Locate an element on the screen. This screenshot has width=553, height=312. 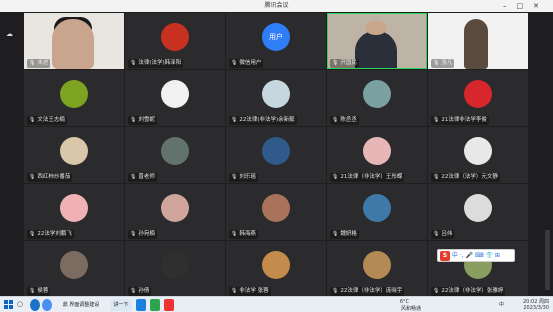
participant-tile: 🎙 刘雪妮 is located at coordinates (175, 98).